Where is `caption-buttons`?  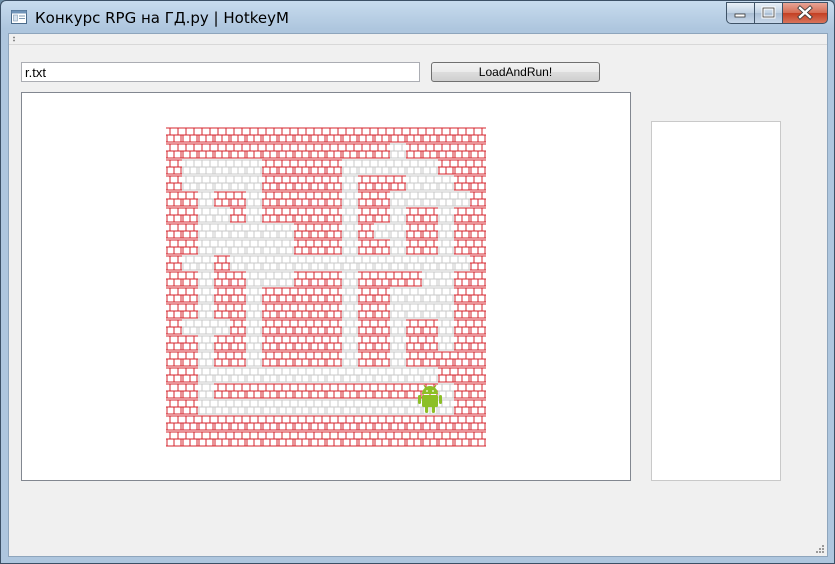 caption-buttons is located at coordinates (777, 13).